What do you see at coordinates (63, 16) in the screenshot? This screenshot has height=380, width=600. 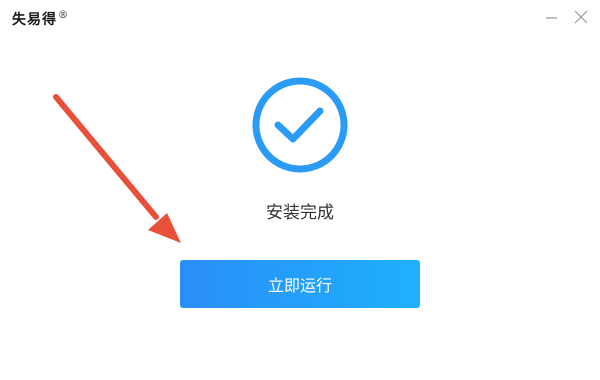 I see `registered-mark: ®` at bounding box center [63, 16].